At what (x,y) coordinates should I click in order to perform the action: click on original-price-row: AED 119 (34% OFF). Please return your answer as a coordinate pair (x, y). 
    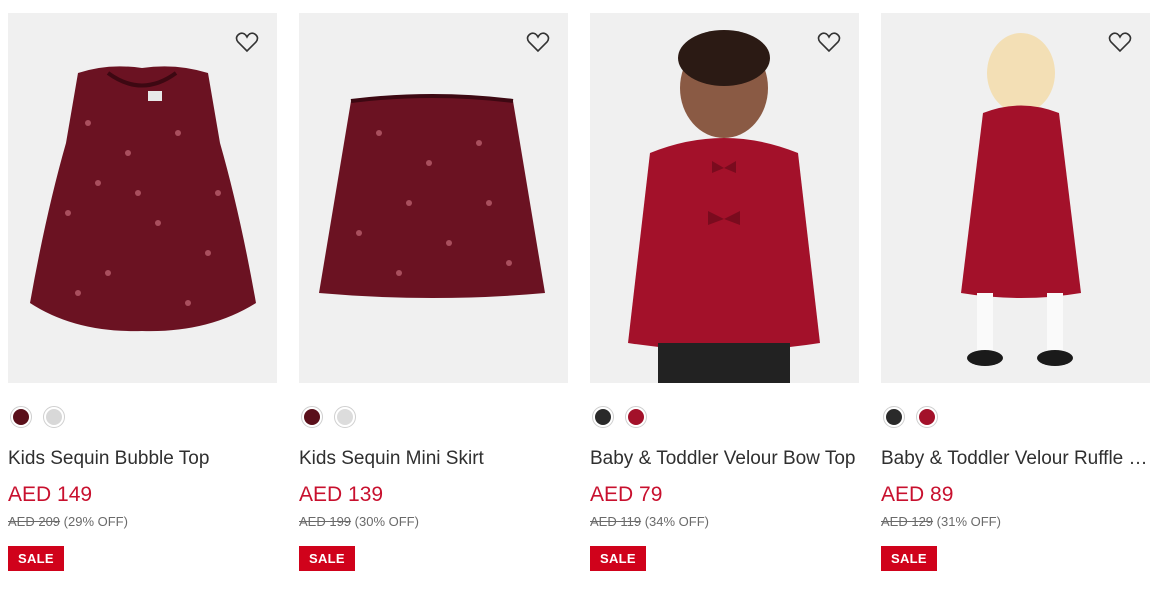
    Looking at the image, I should click on (649, 521).